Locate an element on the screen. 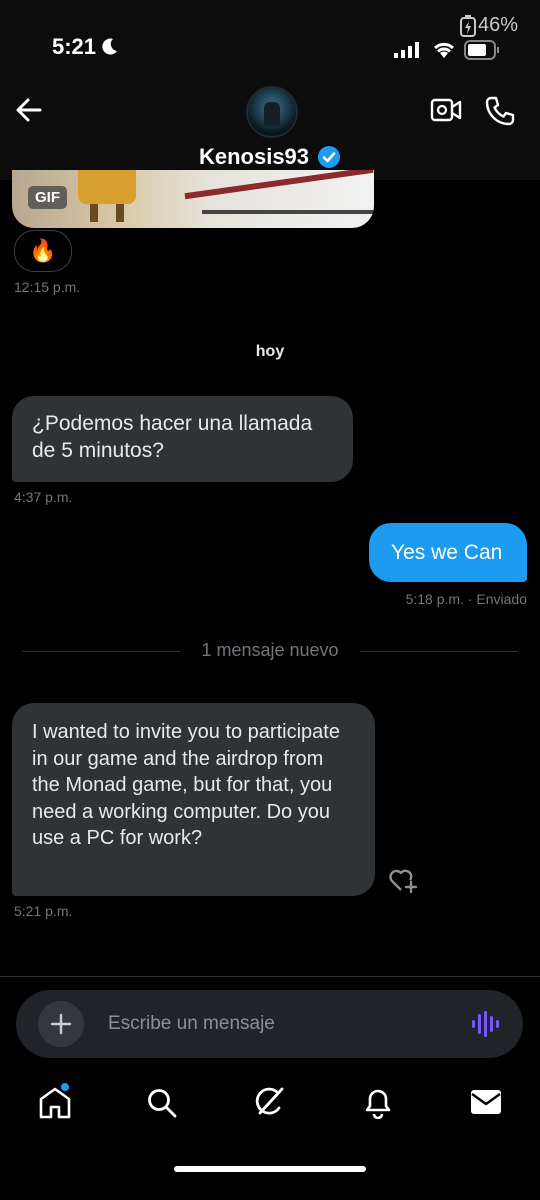 This screenshot has height=1200, width=540. message-input: Escribe un mensaje is located at coordinates (191, 1024).